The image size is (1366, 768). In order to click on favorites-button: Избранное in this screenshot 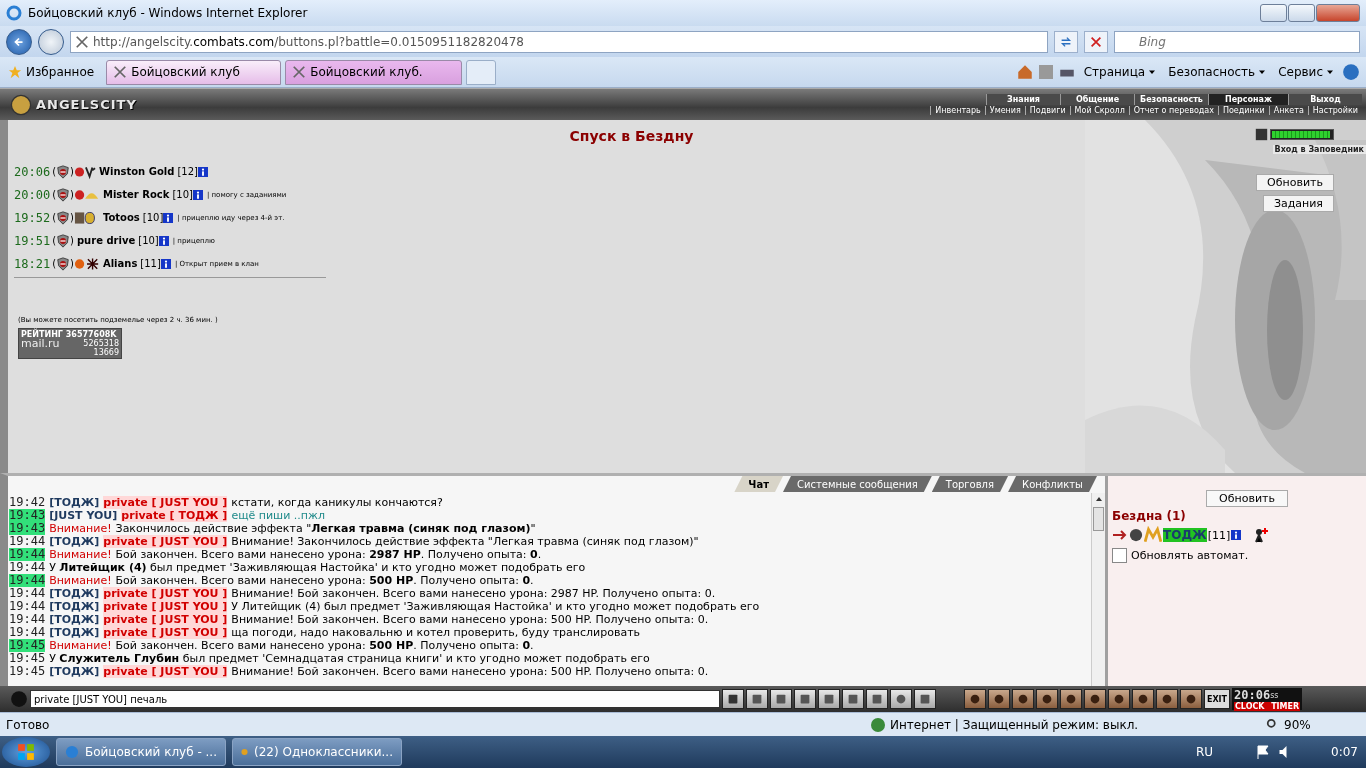, I will do `click(54, 72)`.